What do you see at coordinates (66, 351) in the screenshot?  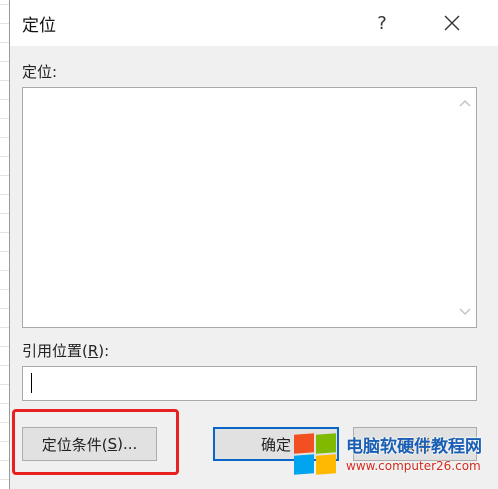 I see `reference-label: 引用位置(R):` at bounding box center [66, 351].